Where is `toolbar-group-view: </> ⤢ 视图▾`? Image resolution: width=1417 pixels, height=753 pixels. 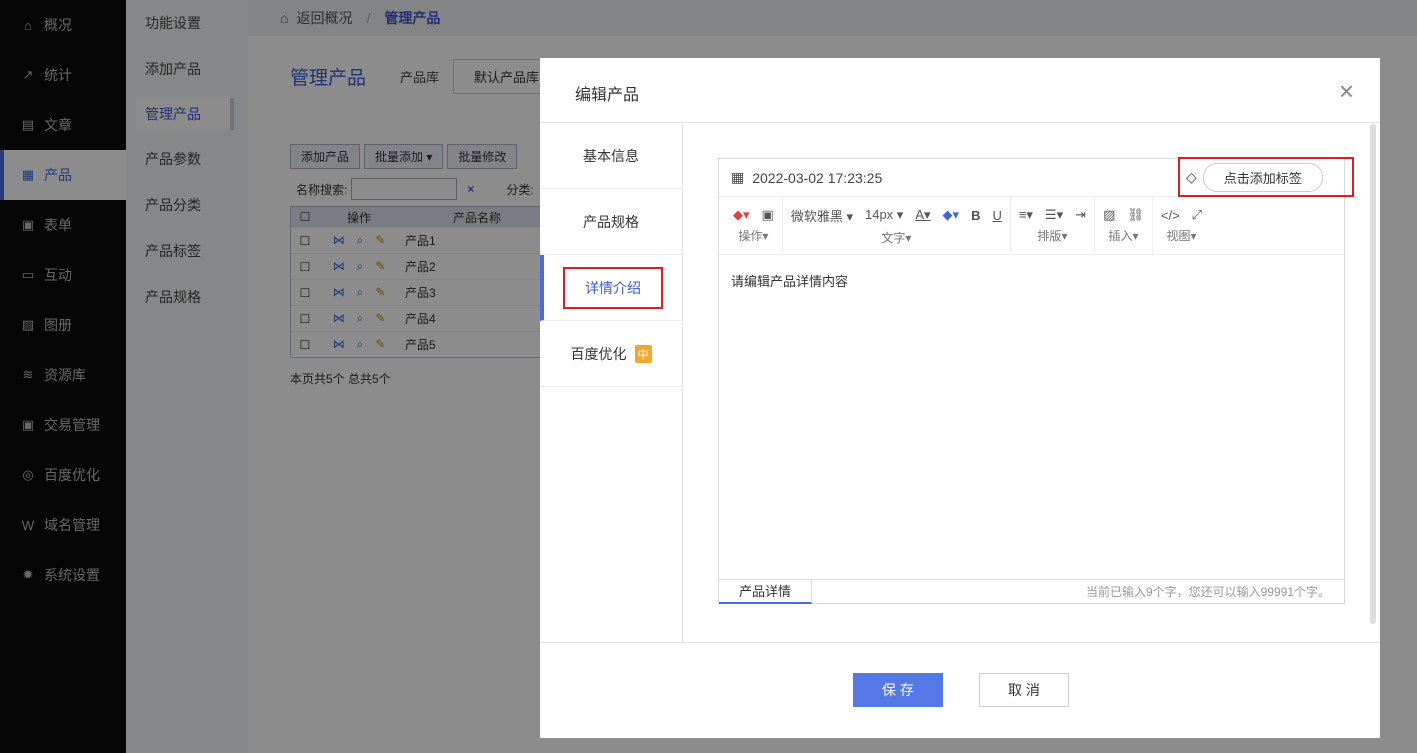
toolbar-group-view: </> ⤢ 视图▾ is located at coordinates (1181, 225).